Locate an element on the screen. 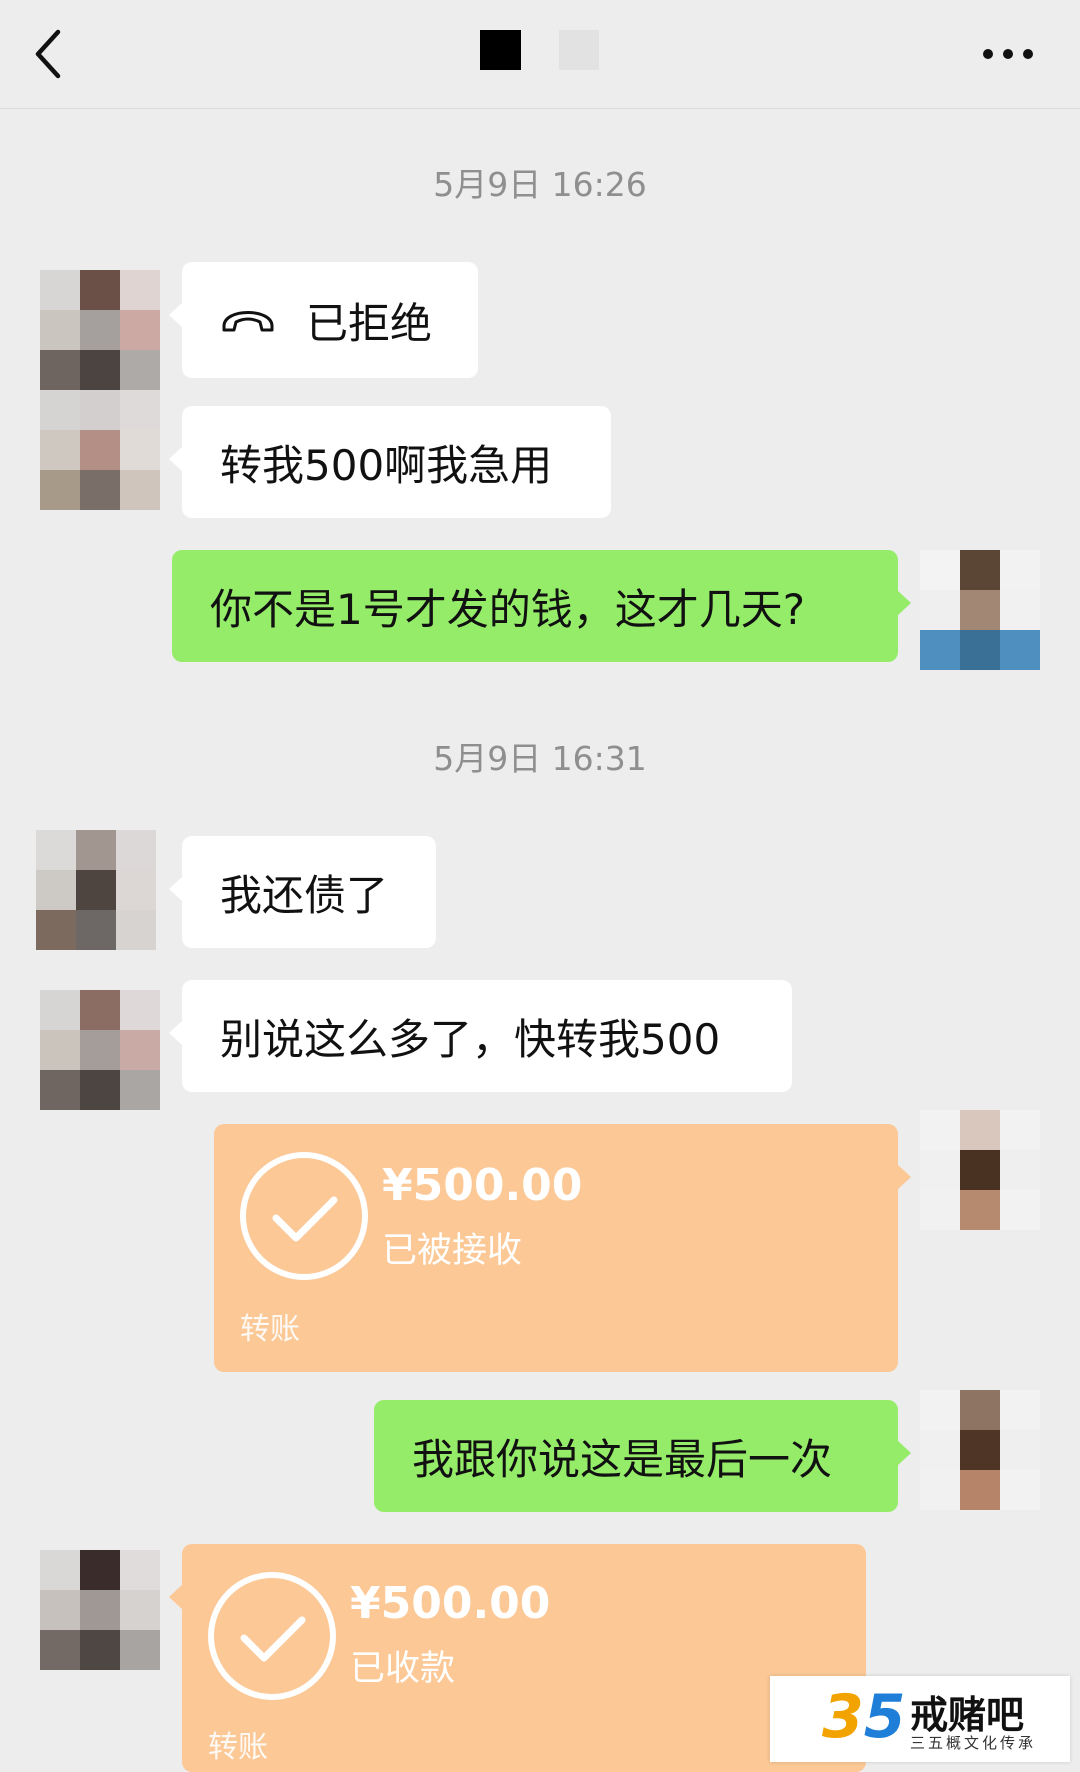  incoming-message: 我还债了 is located at coordinates (302, 892).